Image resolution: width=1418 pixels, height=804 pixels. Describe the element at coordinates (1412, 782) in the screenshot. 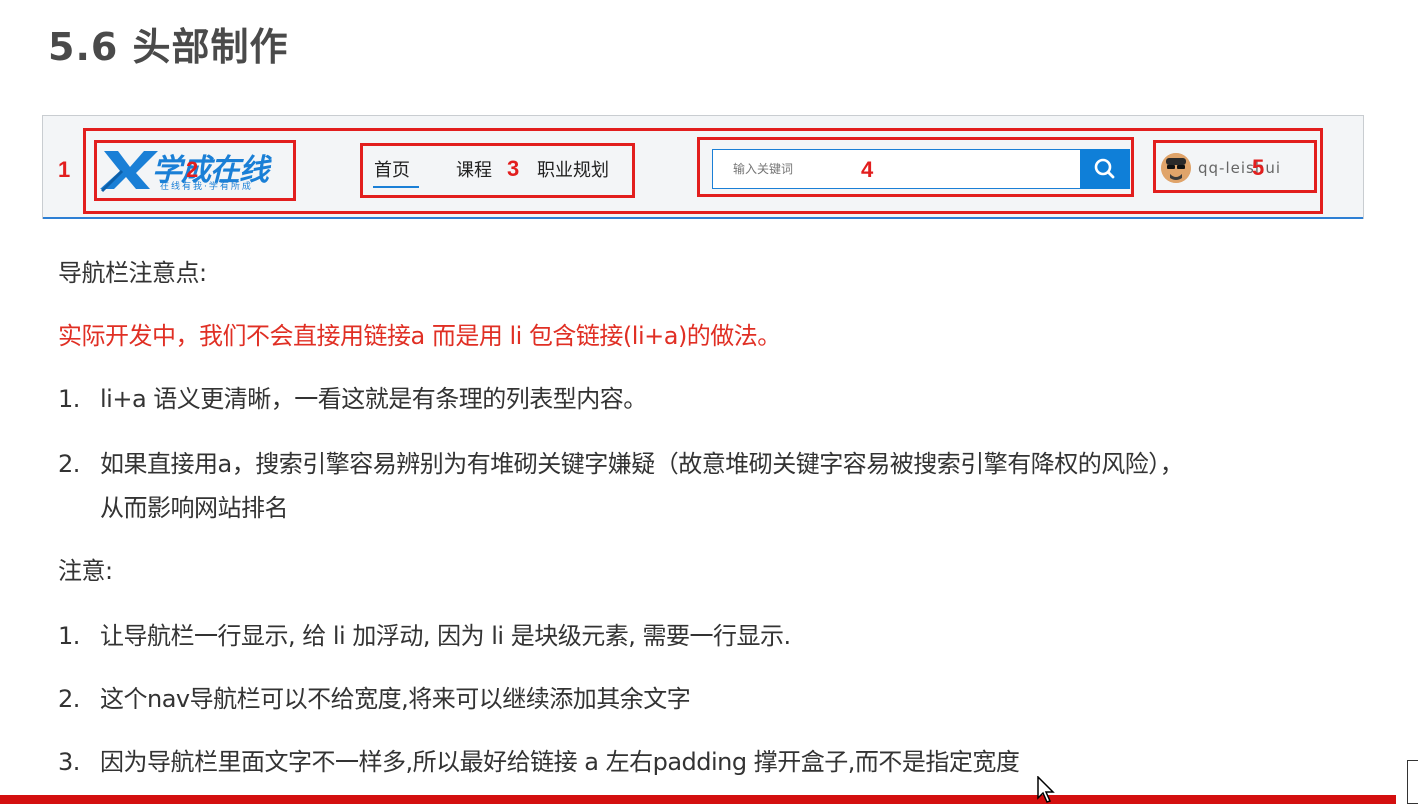

I see `side-panel-edge` at that location.